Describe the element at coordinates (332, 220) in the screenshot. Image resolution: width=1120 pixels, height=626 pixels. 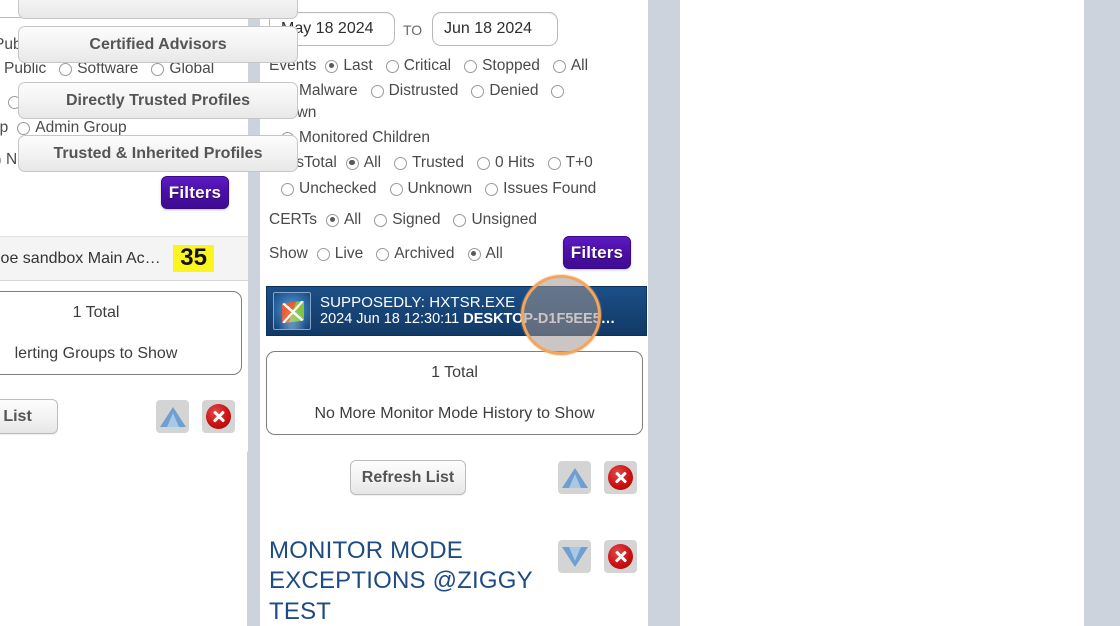
I see `radio-certs-all` at that location.